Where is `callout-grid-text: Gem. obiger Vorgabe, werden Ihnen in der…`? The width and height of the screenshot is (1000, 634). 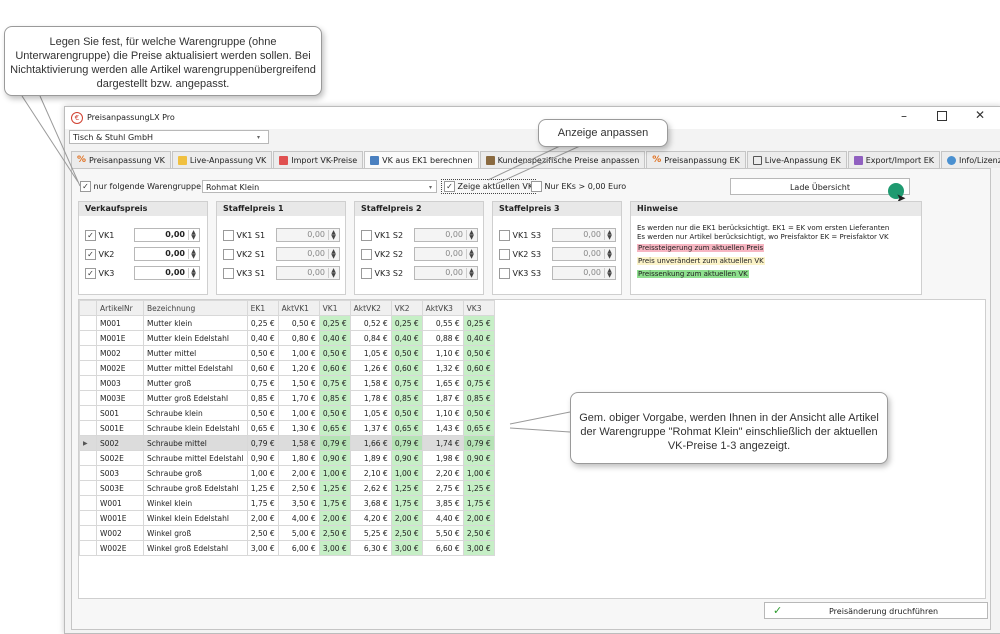 callout-grid-text: Gem. obiger Vorgabe, werden Ihnen in der… is located at coordinates (729, 432).